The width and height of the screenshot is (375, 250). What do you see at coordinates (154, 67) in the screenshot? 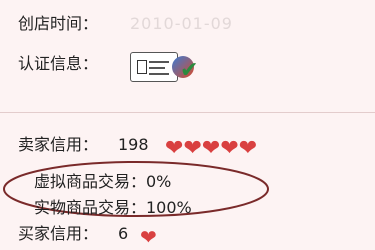
I see `certificate-card-icon` at bounding box center [154, 67].